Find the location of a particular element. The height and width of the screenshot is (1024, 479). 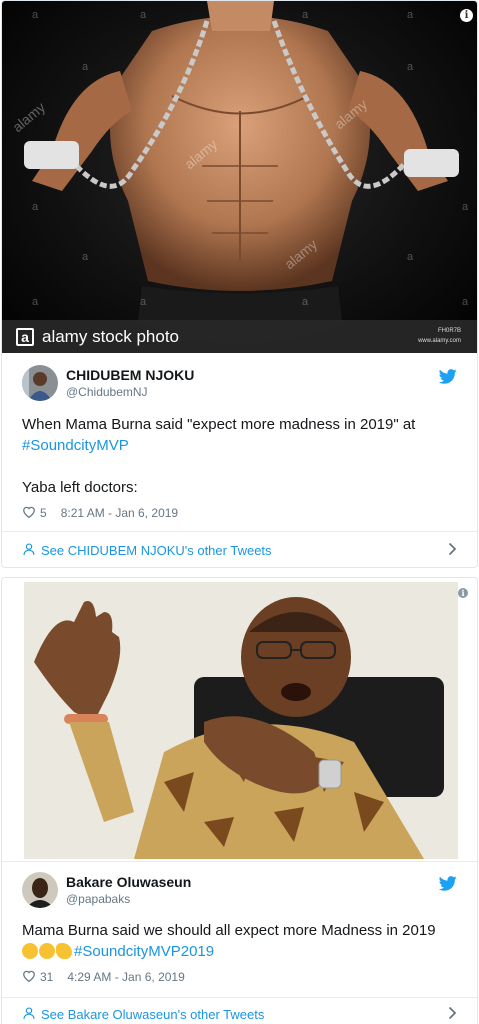

stock-photo-bar: a alamy stock photo FH0R7B www.alamy.com is located at coordinates (239, 336).